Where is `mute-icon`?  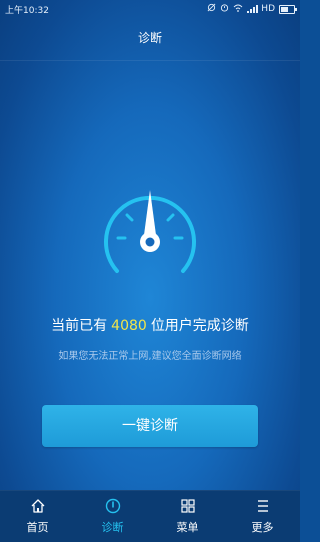 mute-icon is located at coordinates (211, 9).